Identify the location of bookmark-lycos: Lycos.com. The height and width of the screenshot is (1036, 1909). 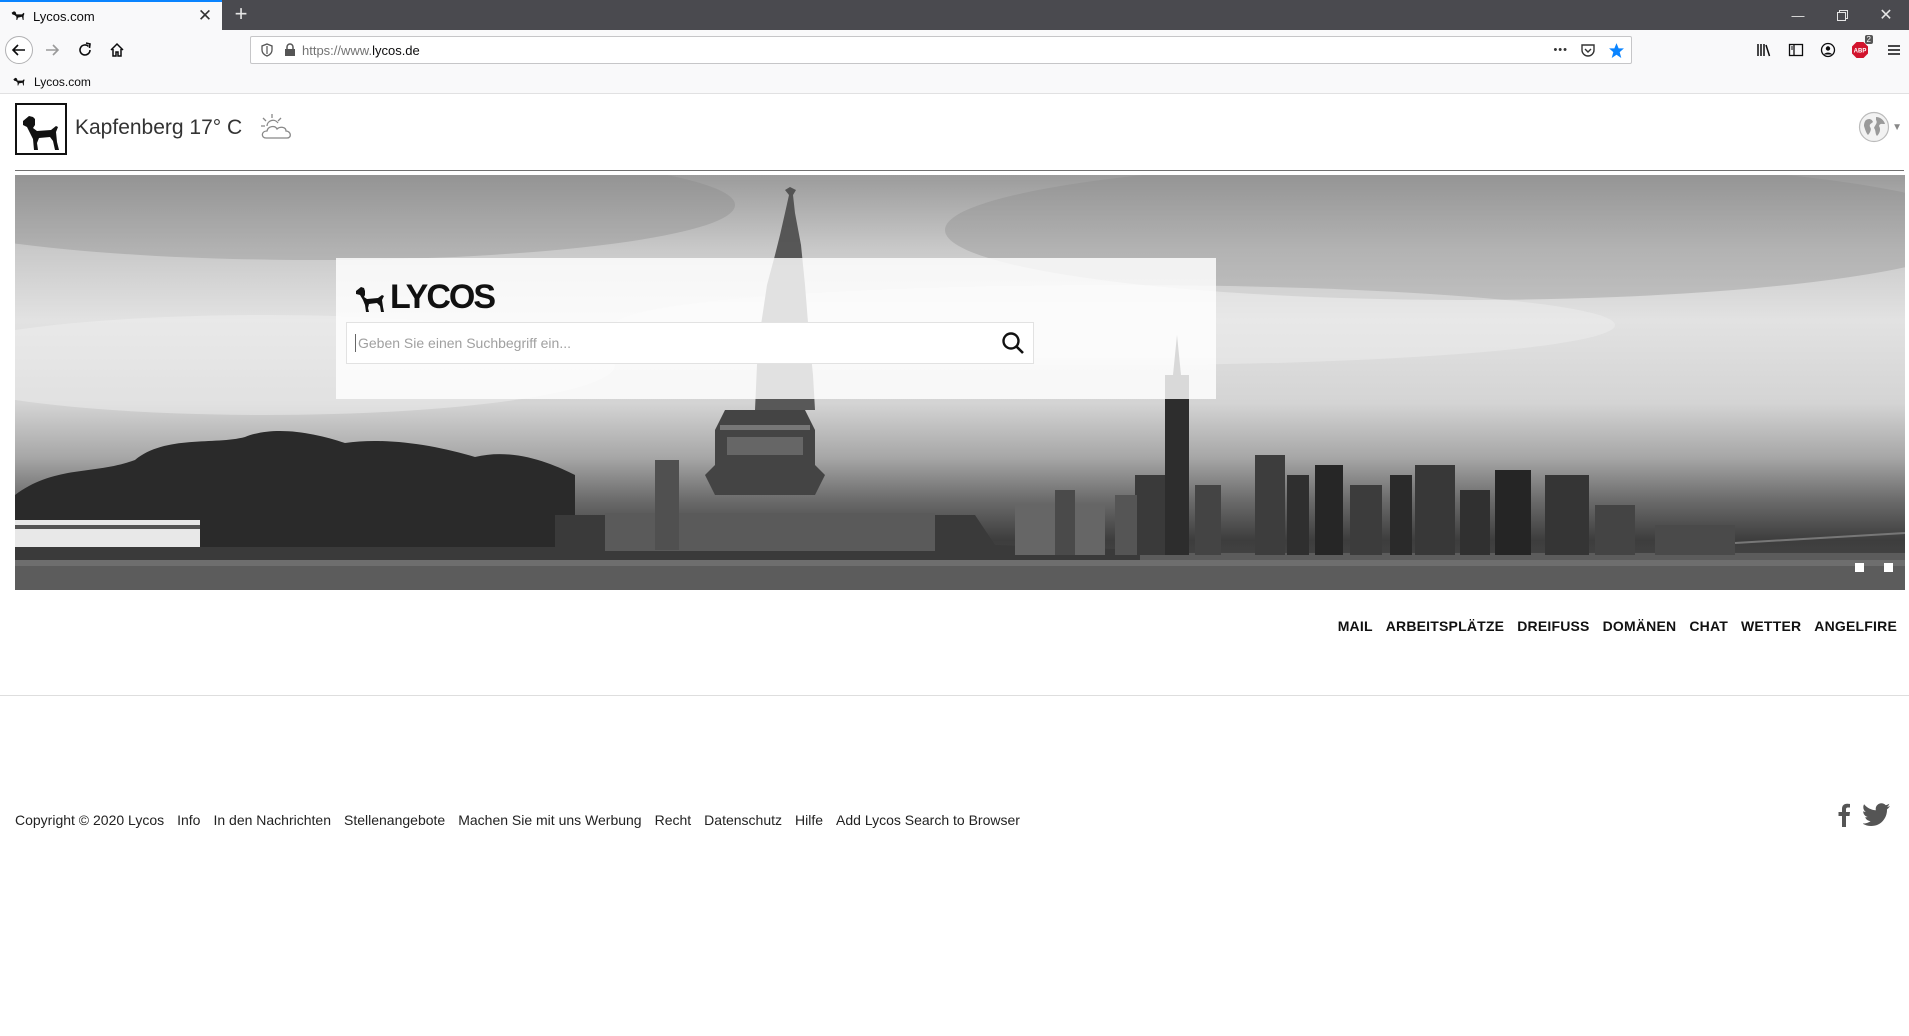
(51, 82).